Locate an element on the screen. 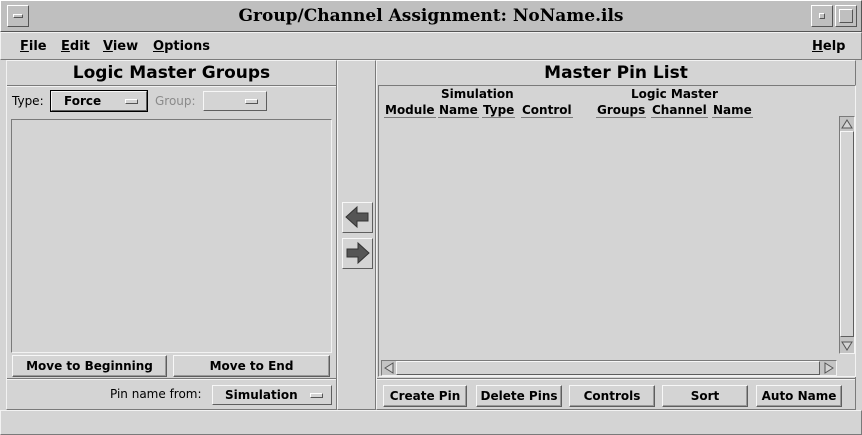 The height and width of the screenshot is (435, 862). delete-pins-button: Delete Pins is located at coordinates (519, 396).